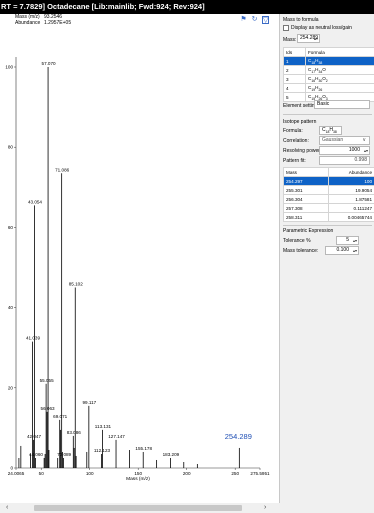  What do you see at coordinates (265, 20) in the screenshot?
I see `pointer-icon: ▽` at bounding box center [265, 20].